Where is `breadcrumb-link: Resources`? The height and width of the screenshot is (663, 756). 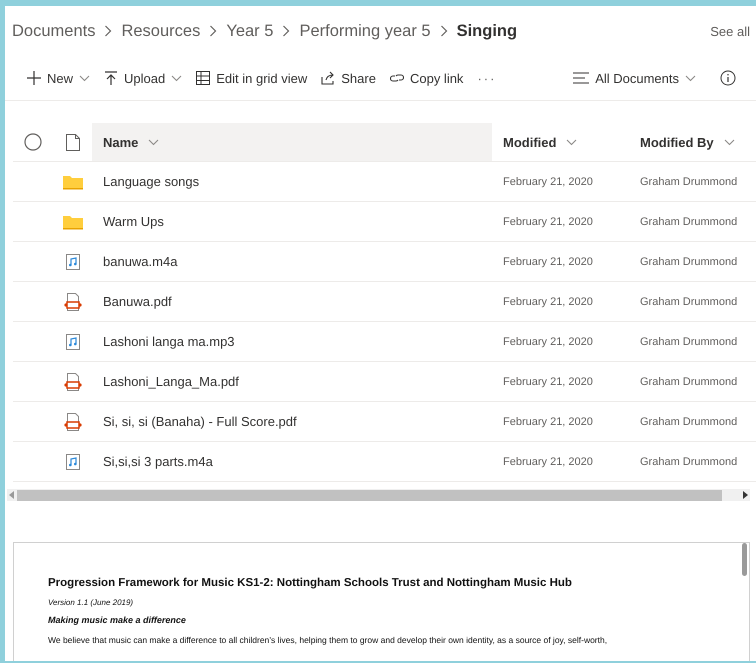 breadcrumb-link: Resources is located at coordinates (160, 31).